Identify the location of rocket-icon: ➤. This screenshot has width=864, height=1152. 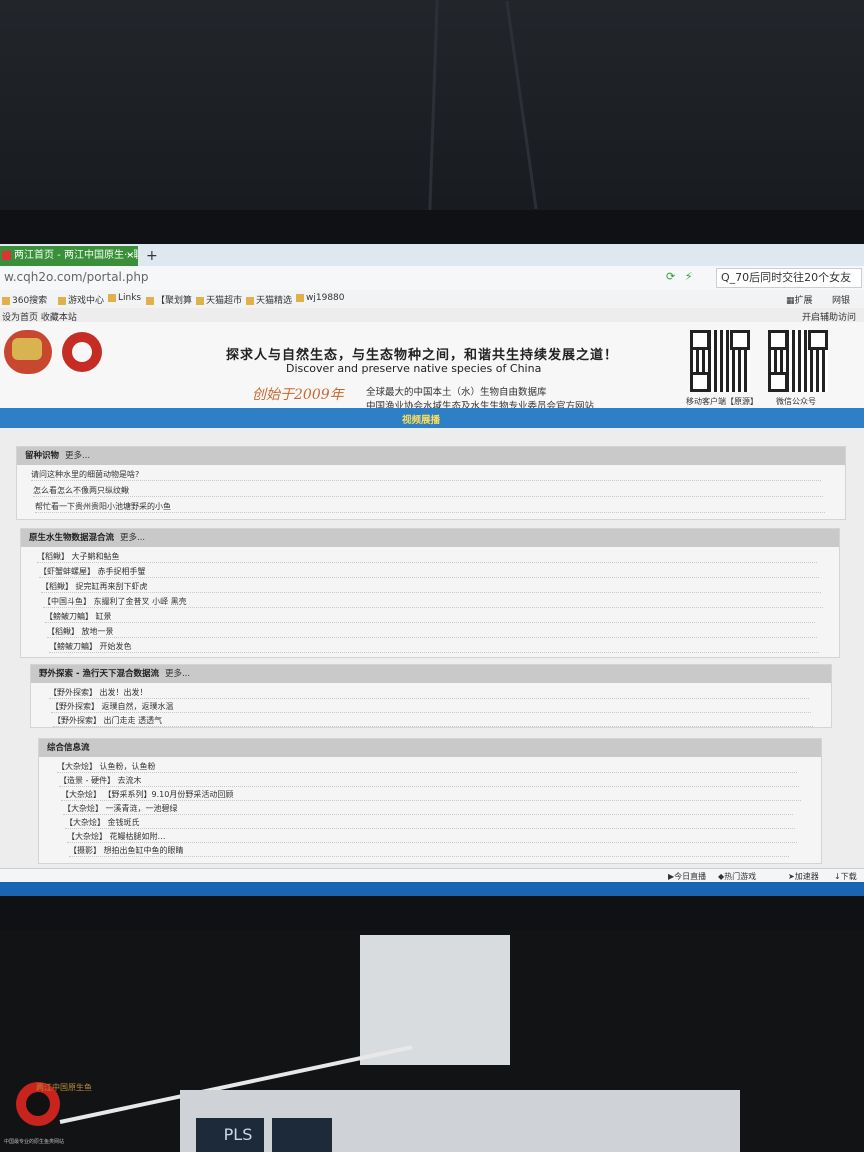
(791, 876).